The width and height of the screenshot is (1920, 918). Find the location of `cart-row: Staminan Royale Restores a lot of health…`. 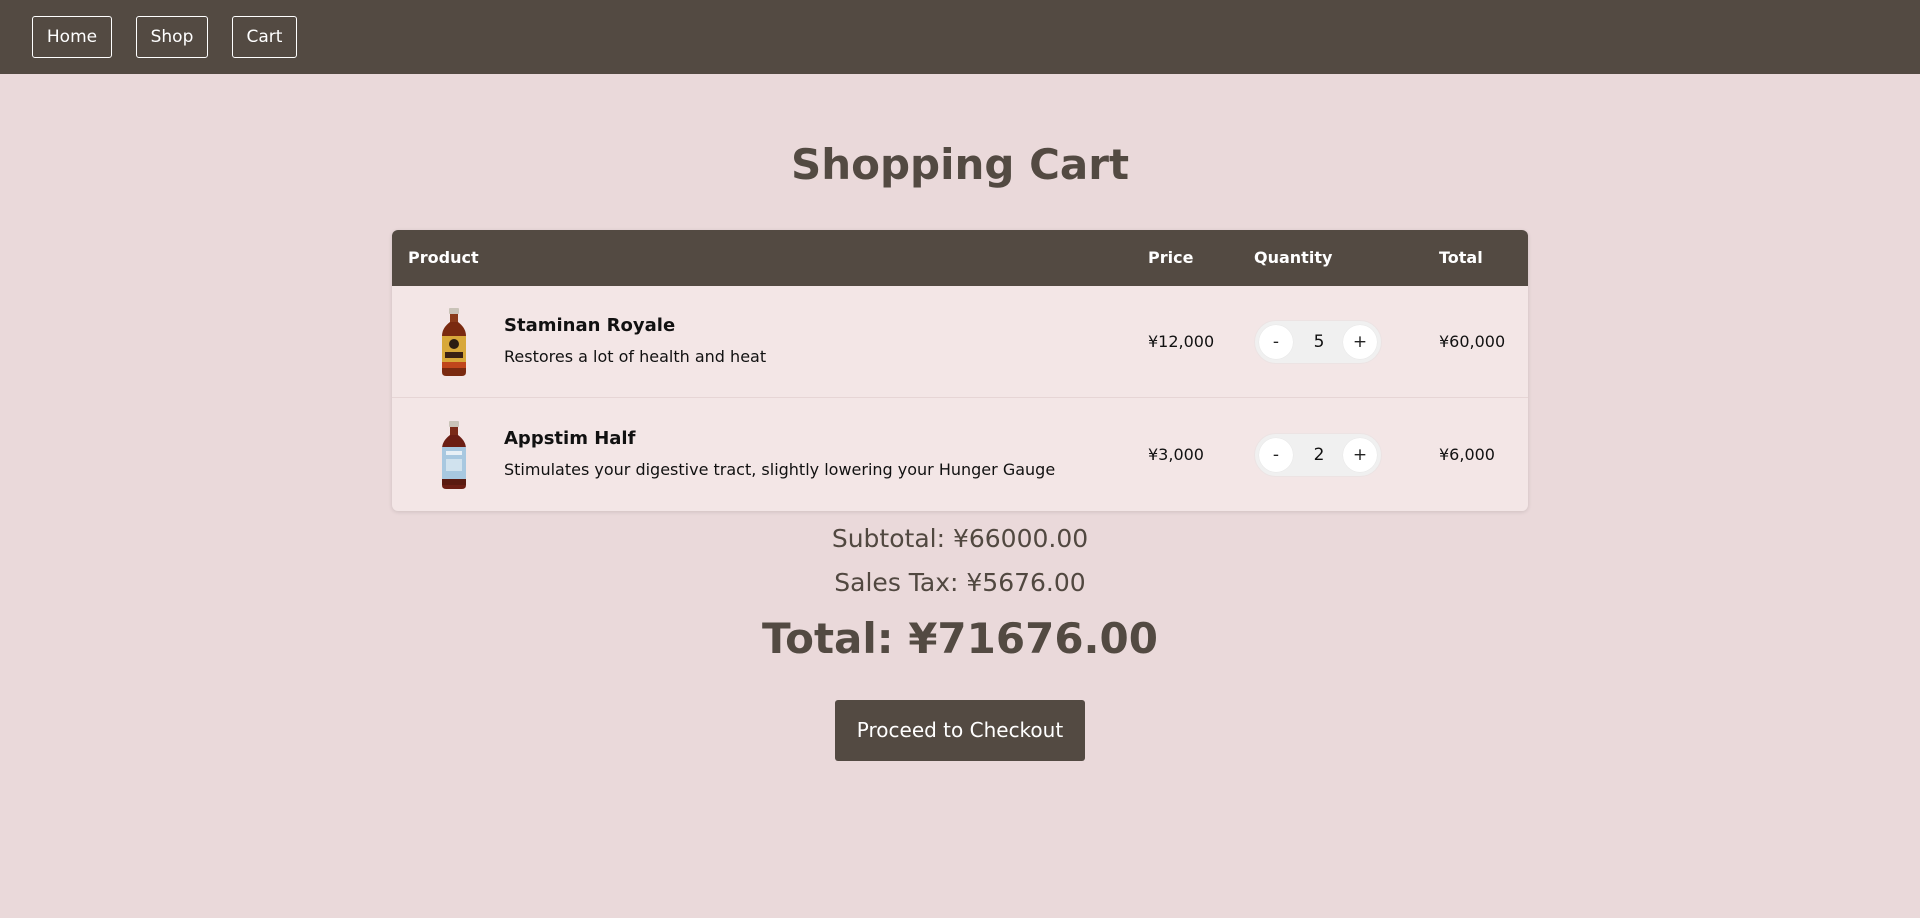

cart-row: Staminan Royale Restores a lot of health… is located at coordinates (960, 342).